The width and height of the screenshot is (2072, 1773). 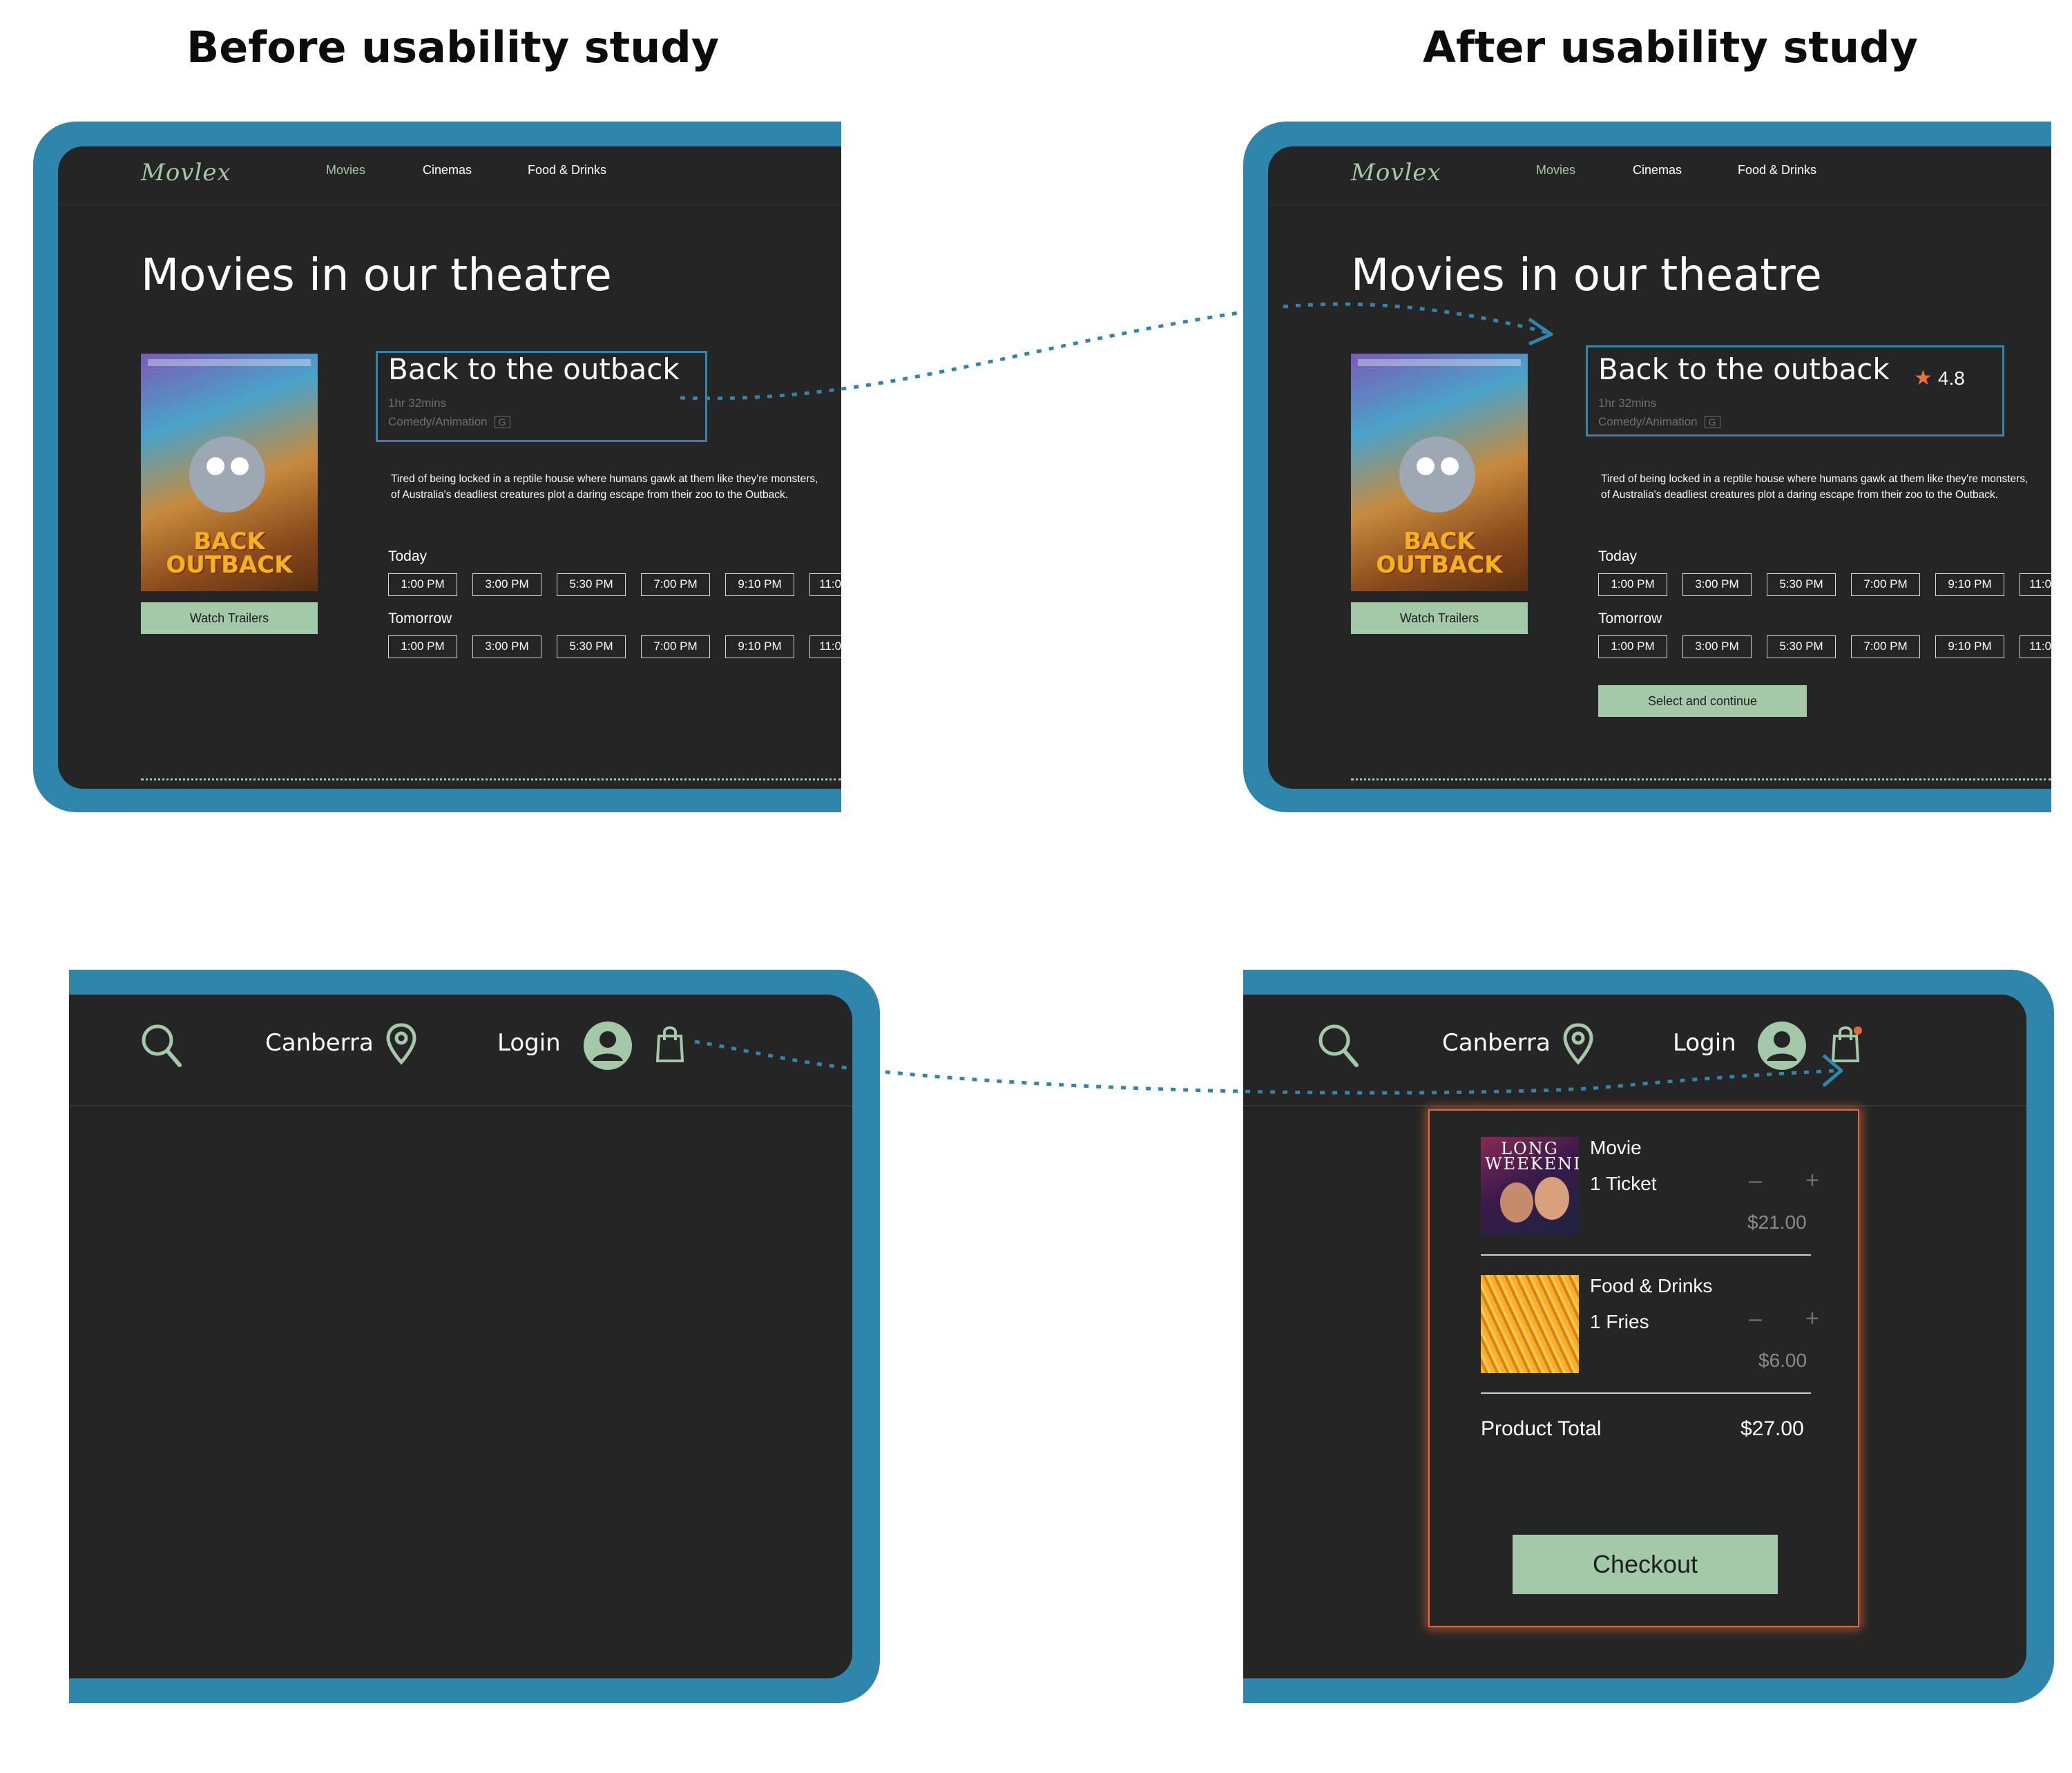 I want to click on poster-koala, so click(x=227, y=474).